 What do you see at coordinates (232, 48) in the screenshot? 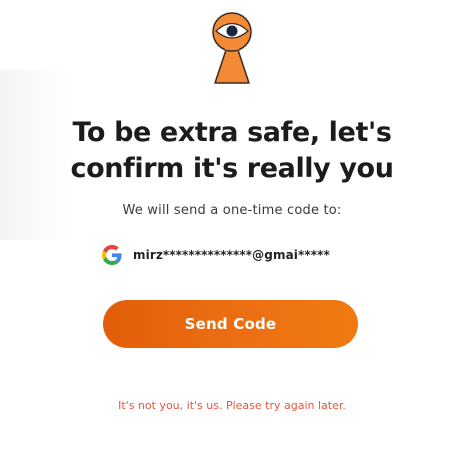
I see `keyhole-eye-icon` at bounding box center [232, 48].